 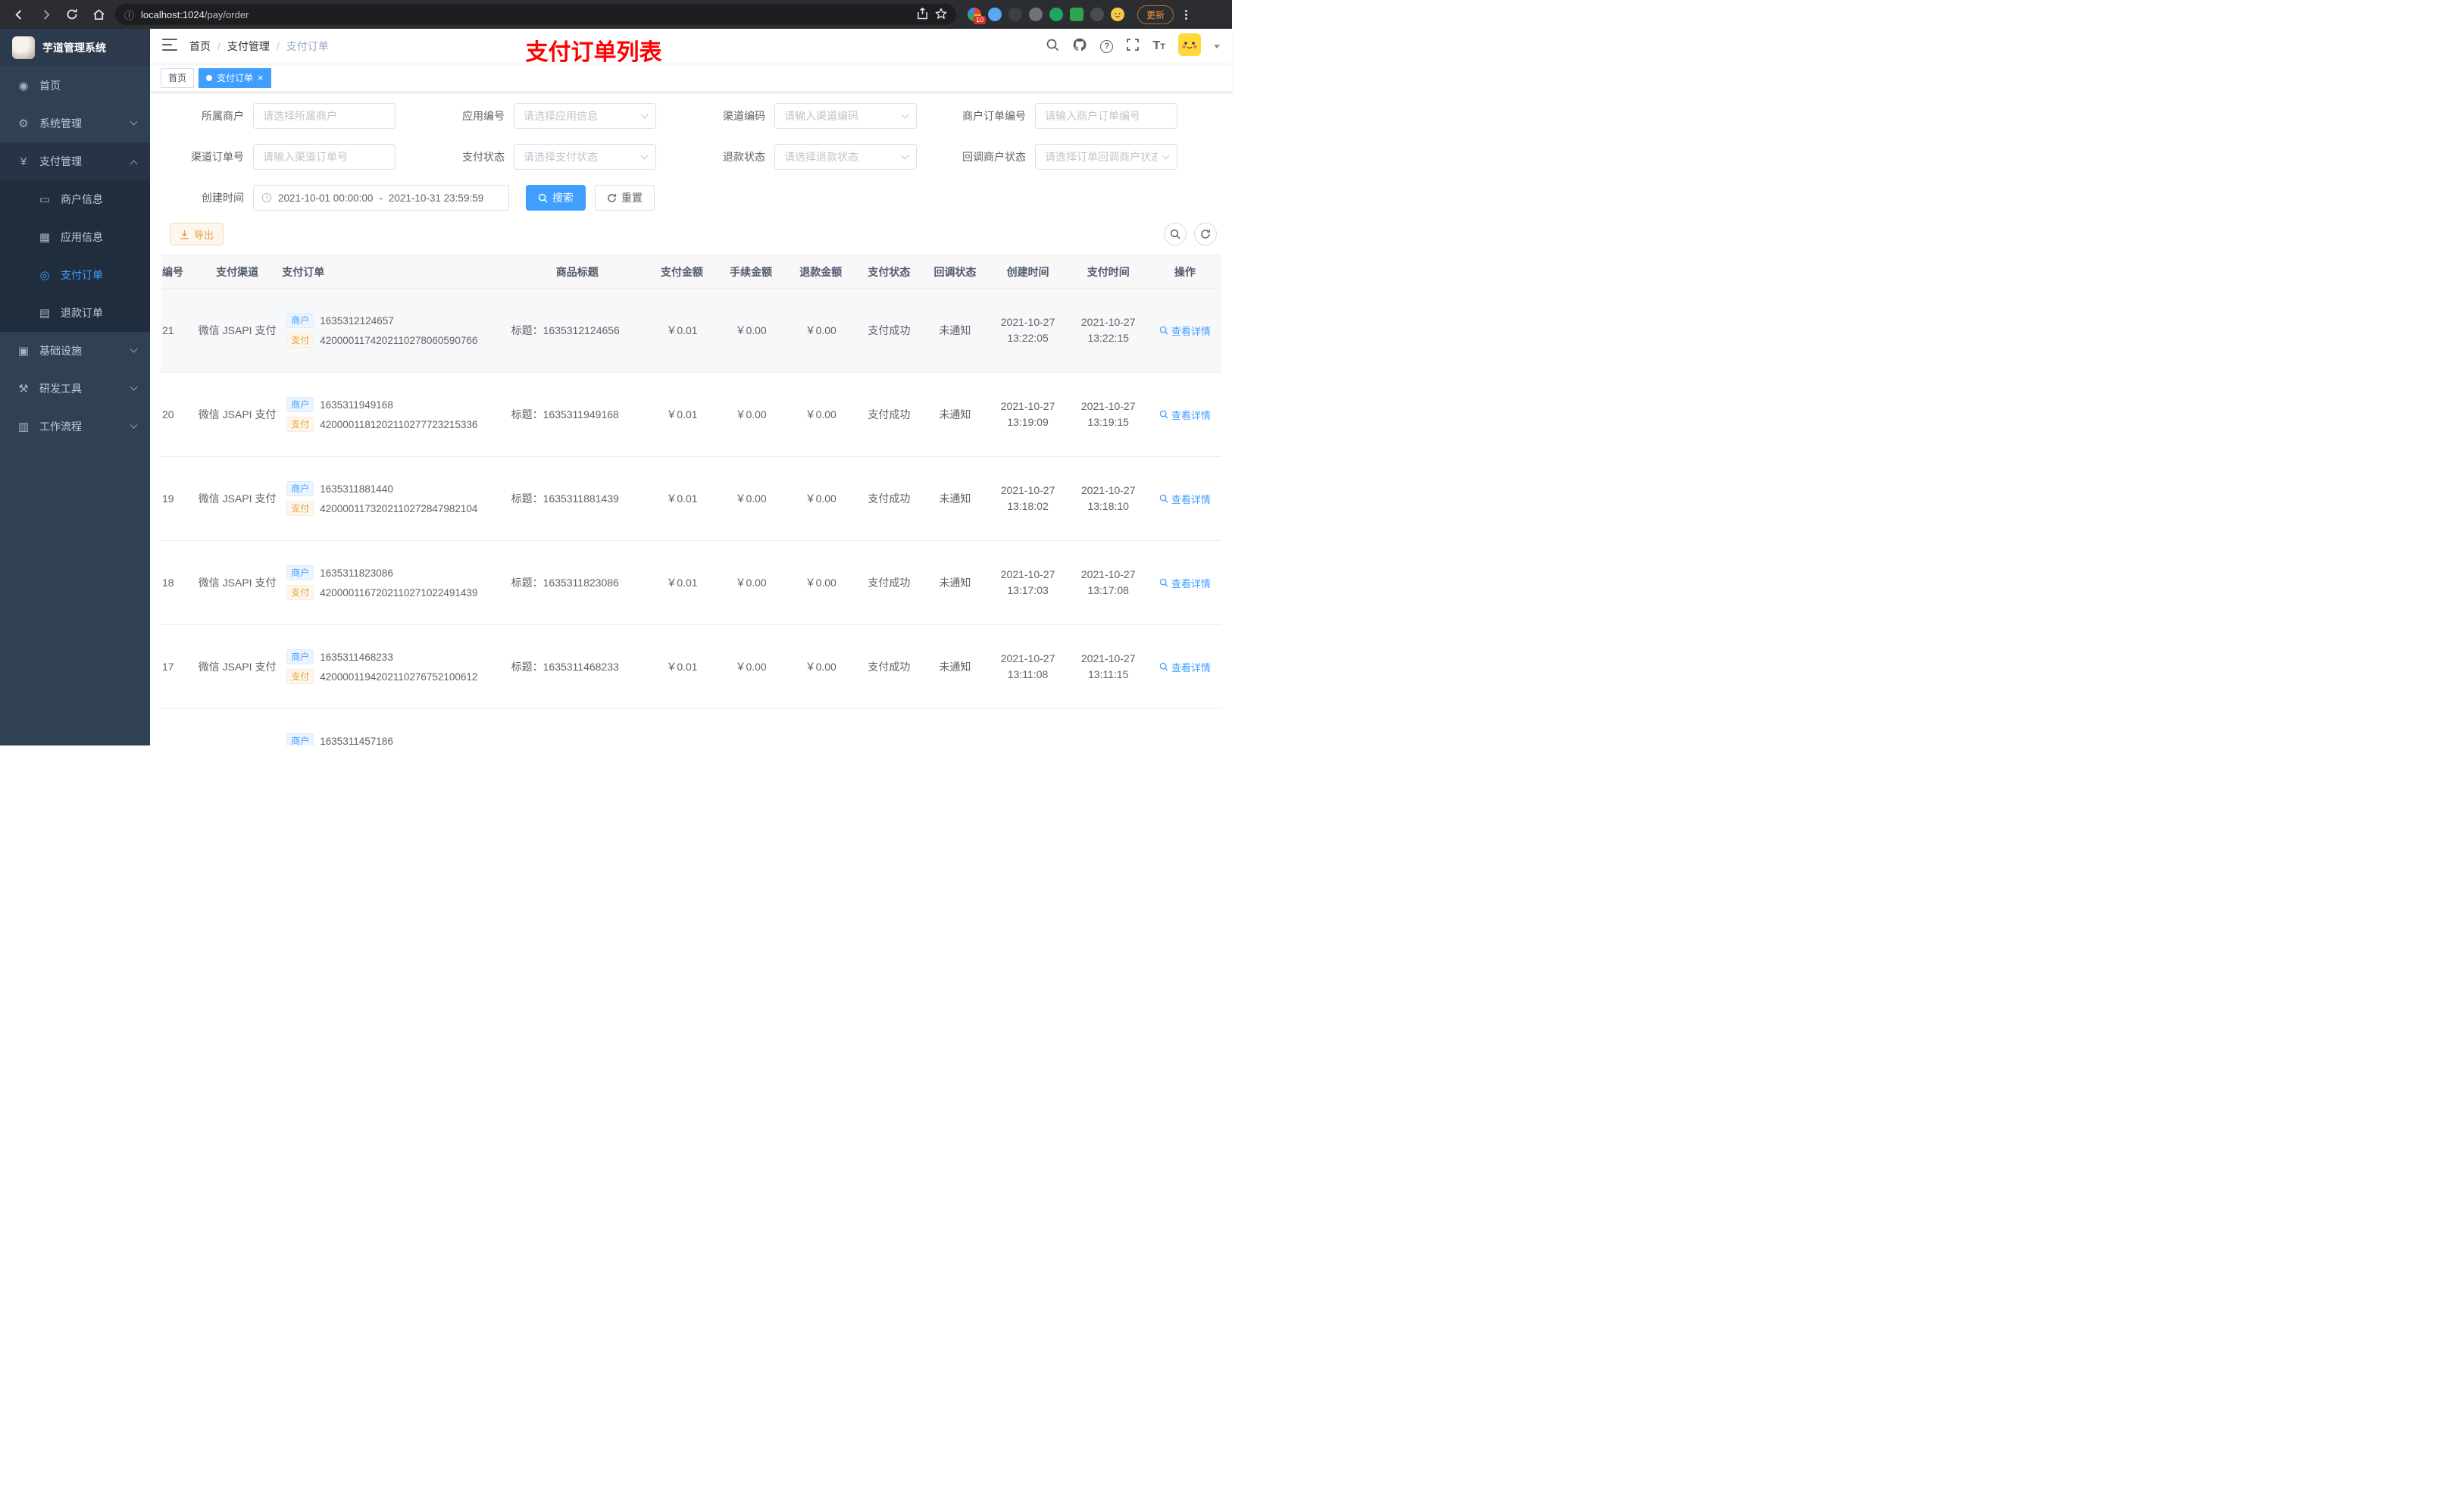 What do you see at coordinates (23, 86) in the screenshot?
I see `dashboard-icon: ◉` at bounding box center [23, 86].